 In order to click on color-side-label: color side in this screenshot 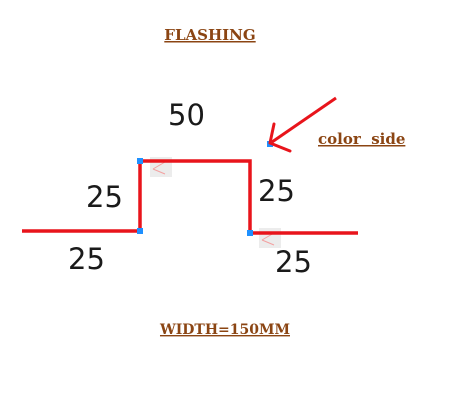, I will do `click(361, 139)`.